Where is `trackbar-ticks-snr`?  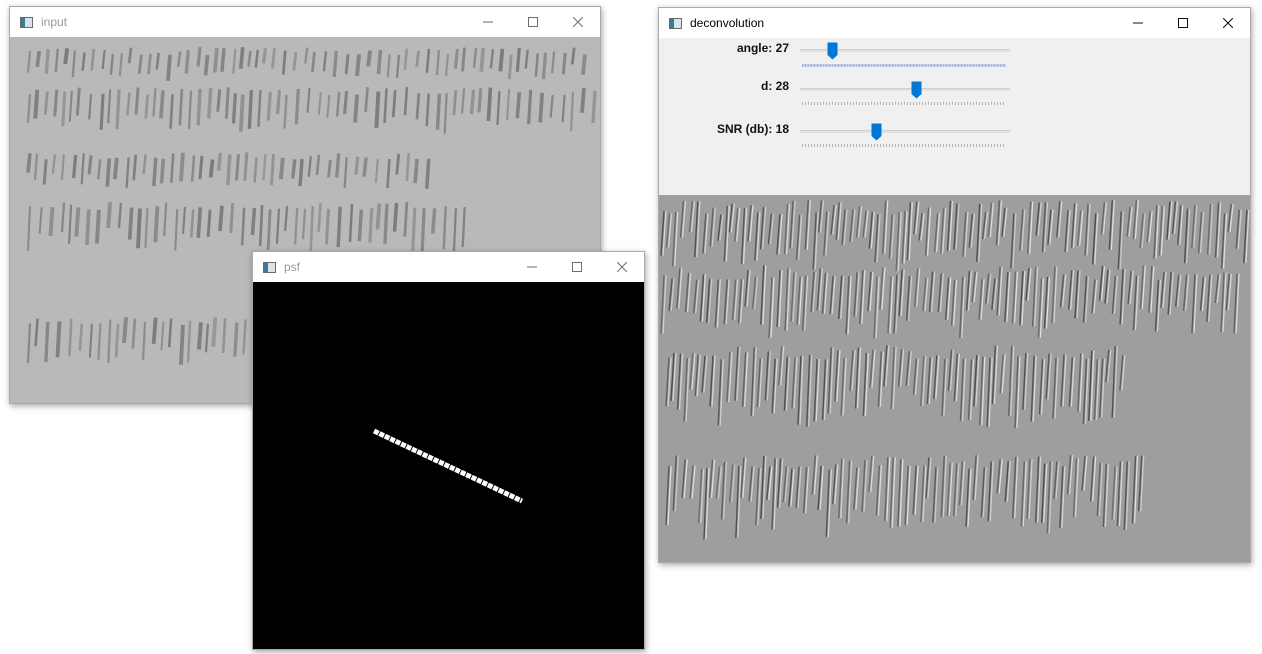 trackbar-ticks-snr is located at coordinates (904, 145).